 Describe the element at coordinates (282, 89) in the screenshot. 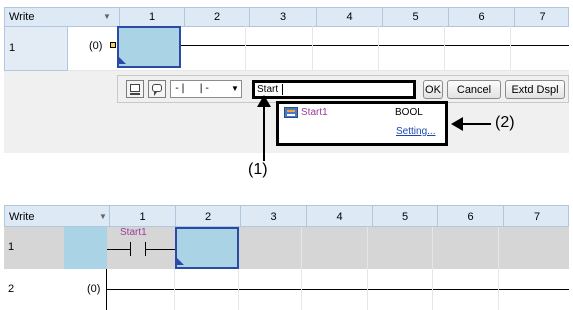

I see `text-caret` at that location.